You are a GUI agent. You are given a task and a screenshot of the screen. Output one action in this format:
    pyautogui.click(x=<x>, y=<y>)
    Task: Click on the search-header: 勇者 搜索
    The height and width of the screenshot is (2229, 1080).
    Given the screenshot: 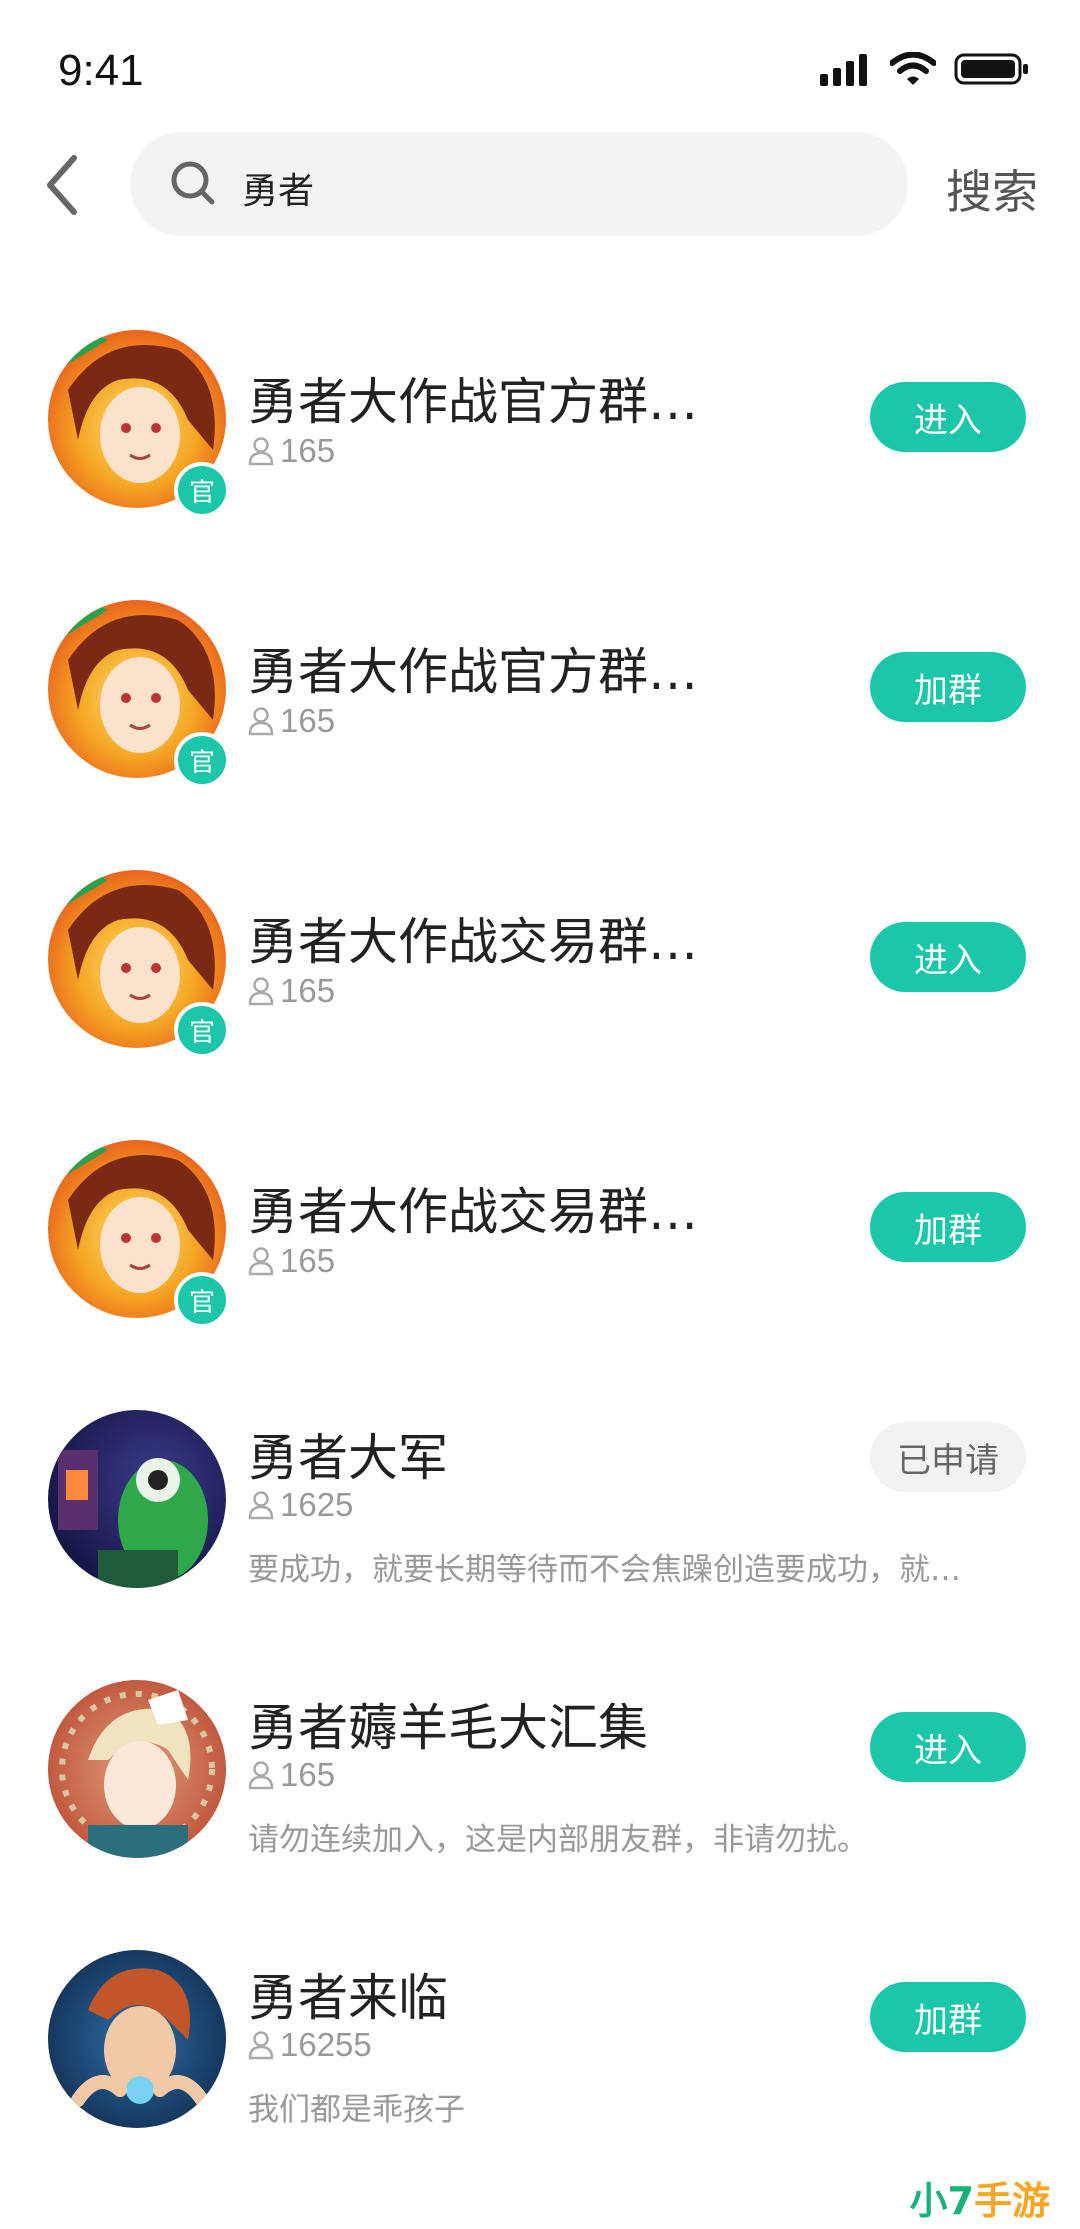 What is the action you would take?
    pyautogui.click(x=540, y=185)
    